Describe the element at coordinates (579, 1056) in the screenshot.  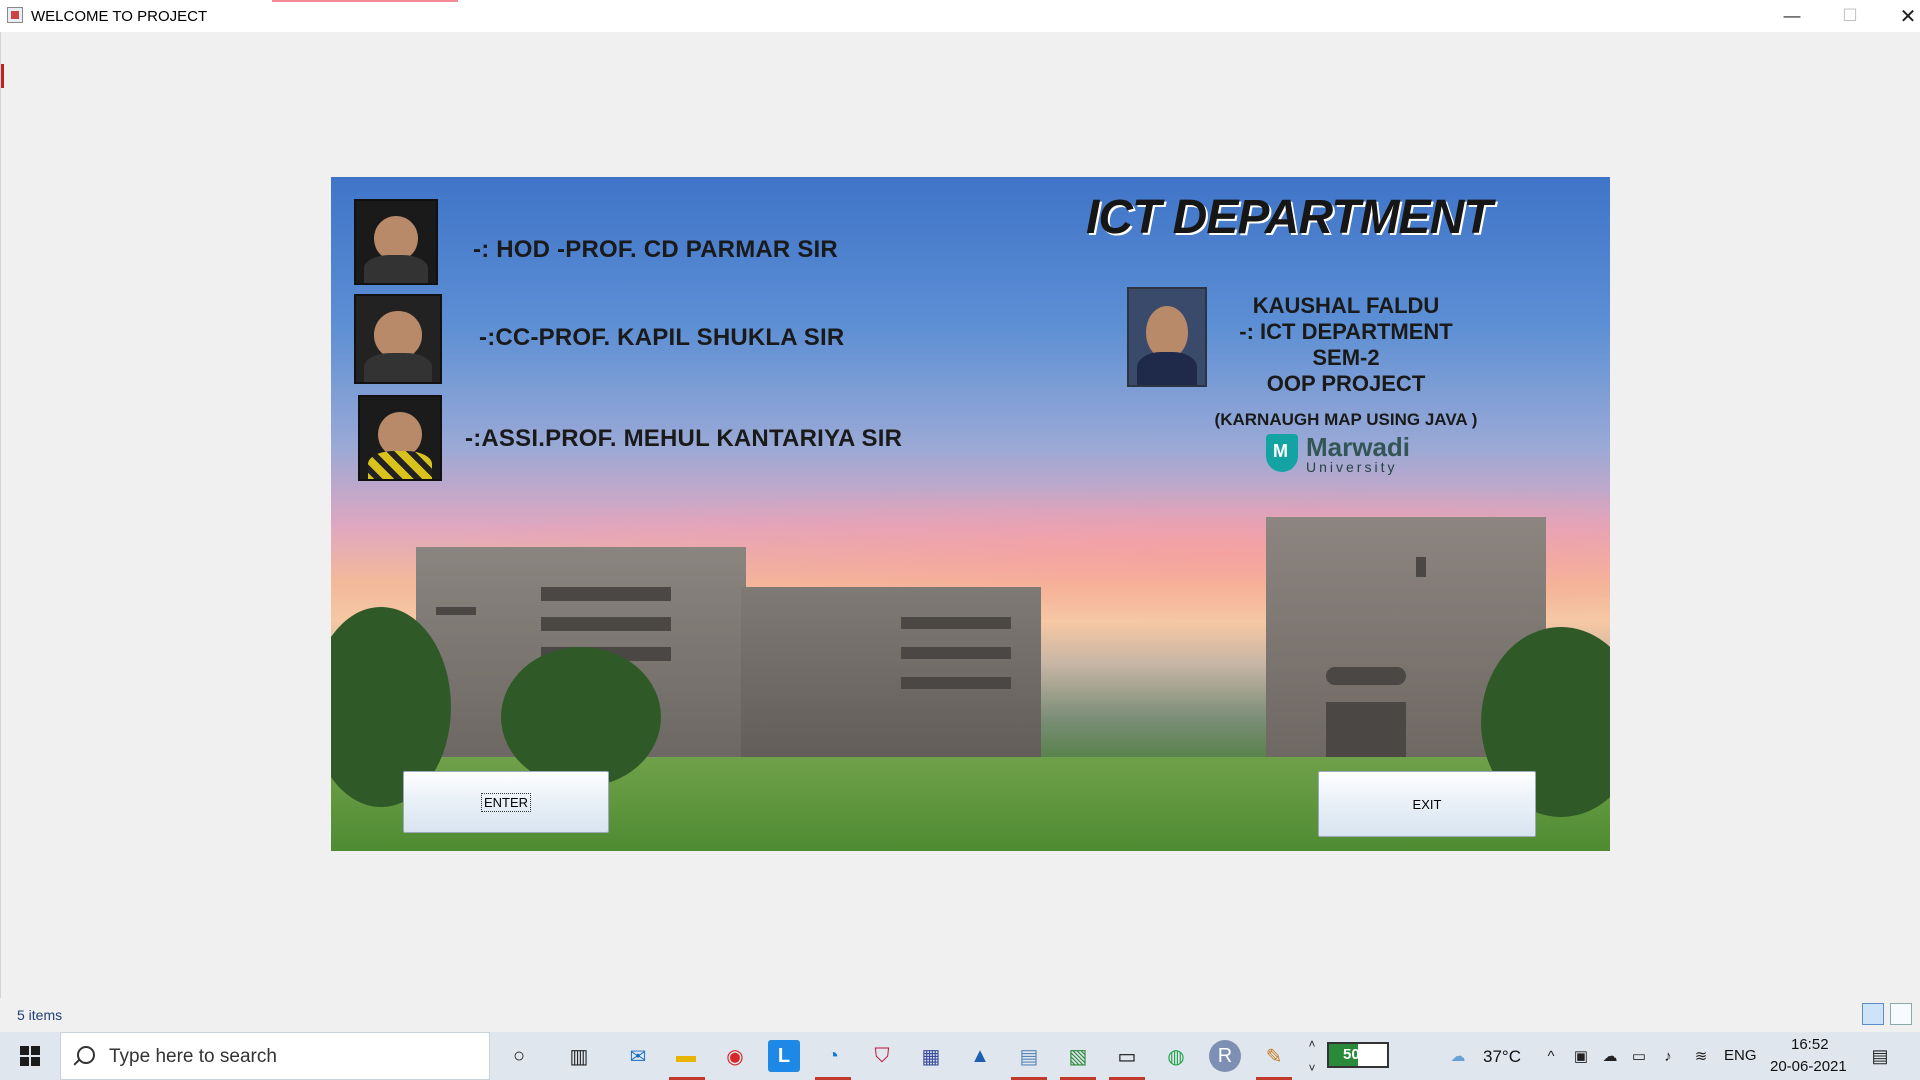
I see `task-view-icon: ▥` at that location.